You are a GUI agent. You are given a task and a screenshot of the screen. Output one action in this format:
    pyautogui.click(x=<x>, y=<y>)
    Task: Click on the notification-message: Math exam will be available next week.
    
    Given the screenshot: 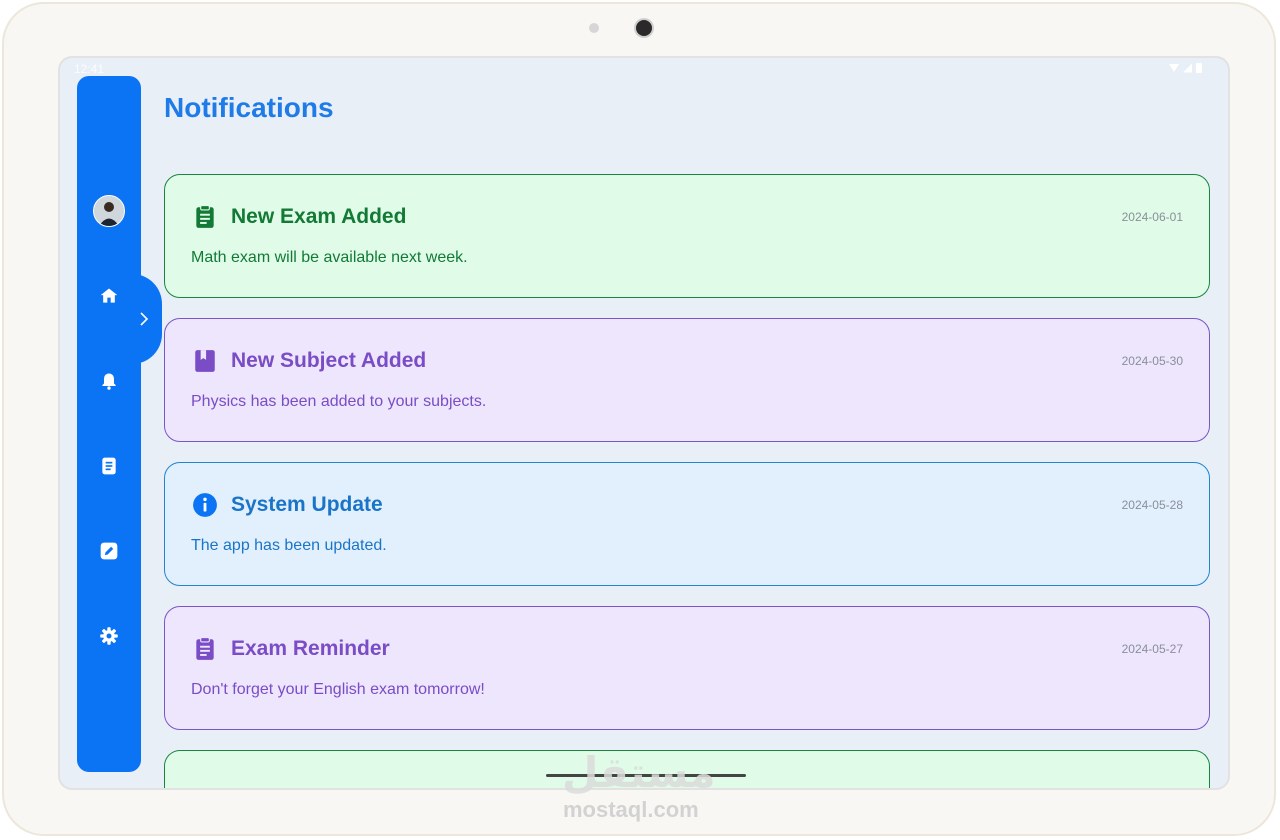 What is the action you would take?
    pyautogui.click(x=329, y=257)
    